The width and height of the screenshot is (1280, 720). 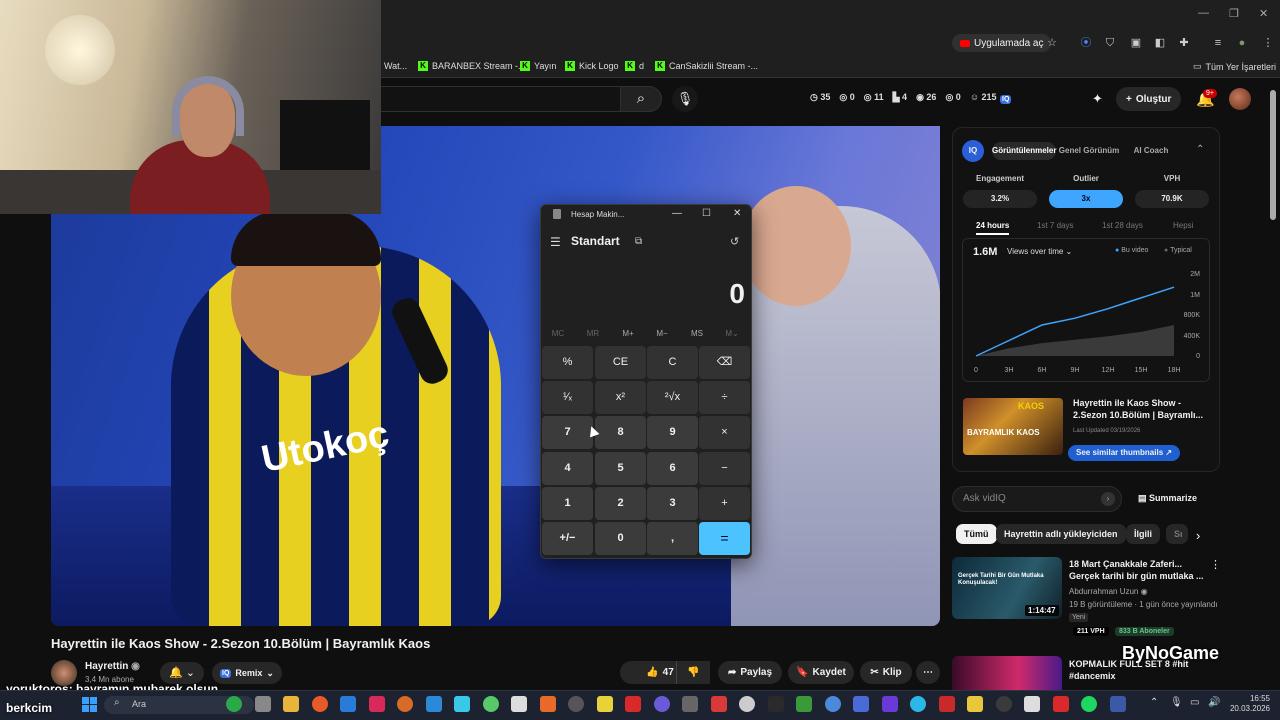 I want to click on keep-on-top-icon: ⧉, so click(x=638, y=241).